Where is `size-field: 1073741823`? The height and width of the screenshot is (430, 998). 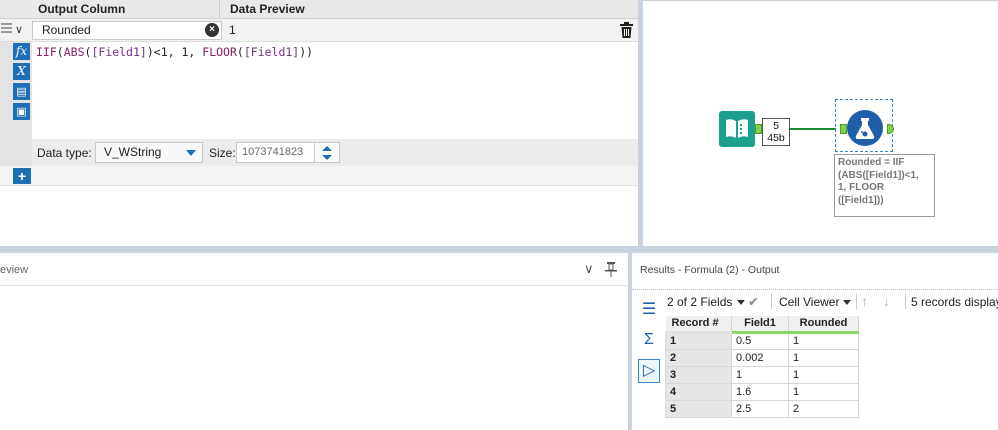
size-field: 1073741823 is located at coordinates (276, 152).